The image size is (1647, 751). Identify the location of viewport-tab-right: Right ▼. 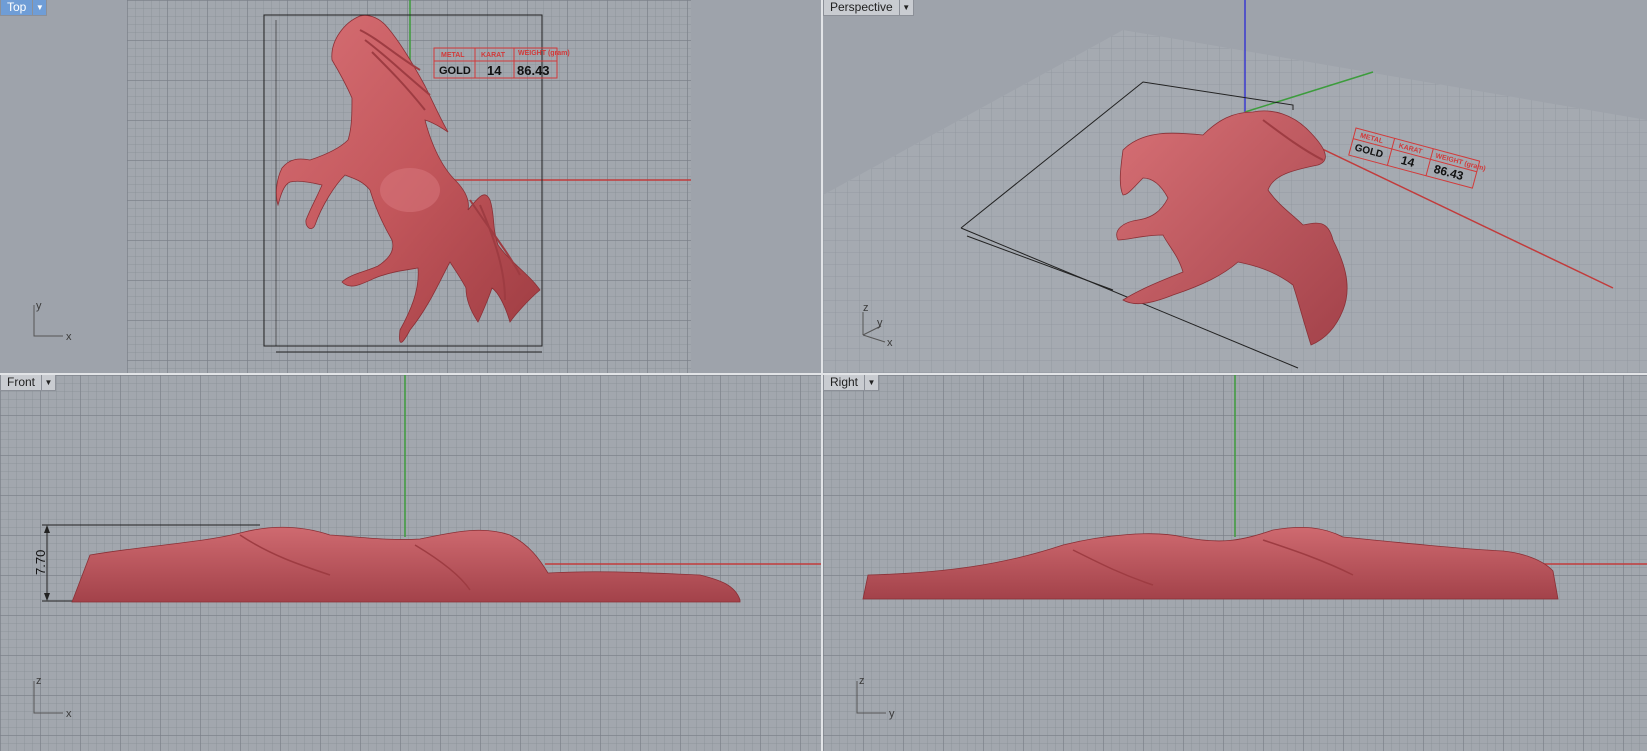
(851, 383).